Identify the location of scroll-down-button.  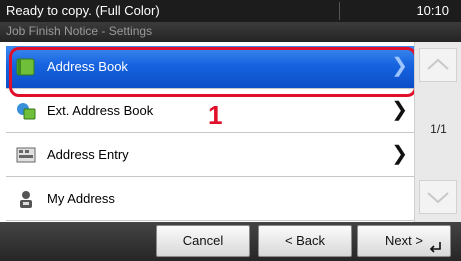
(438, 197).